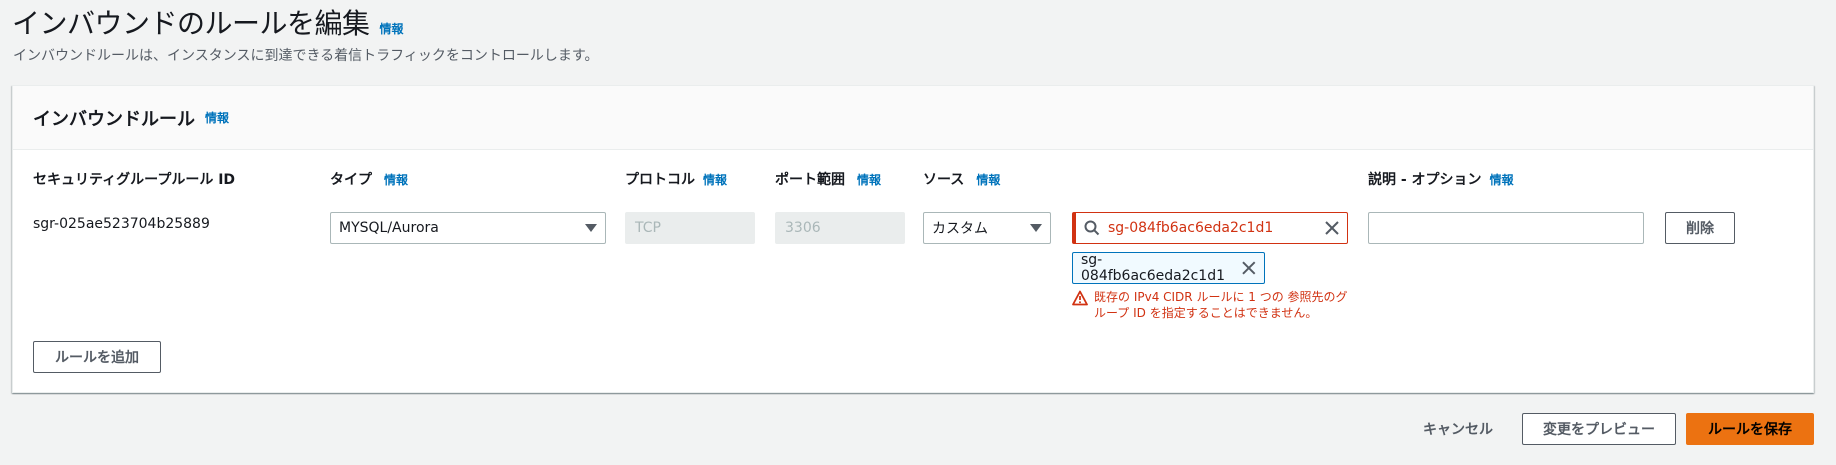 Image resolution: width=1836 pixels, height=465 pixels. What do you see at coordinates (869, 179) in the screenshot?
I see `port-range-info-link: 情報` at bounding box center [869, 179].